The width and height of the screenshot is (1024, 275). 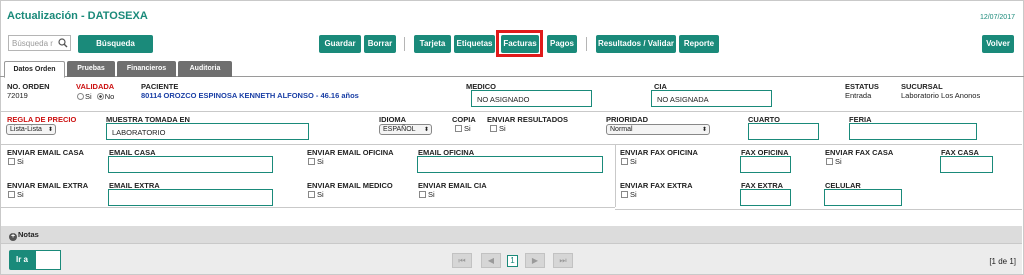 I want to click on notas-toggle: + Notas, so click(x=24, y=235).